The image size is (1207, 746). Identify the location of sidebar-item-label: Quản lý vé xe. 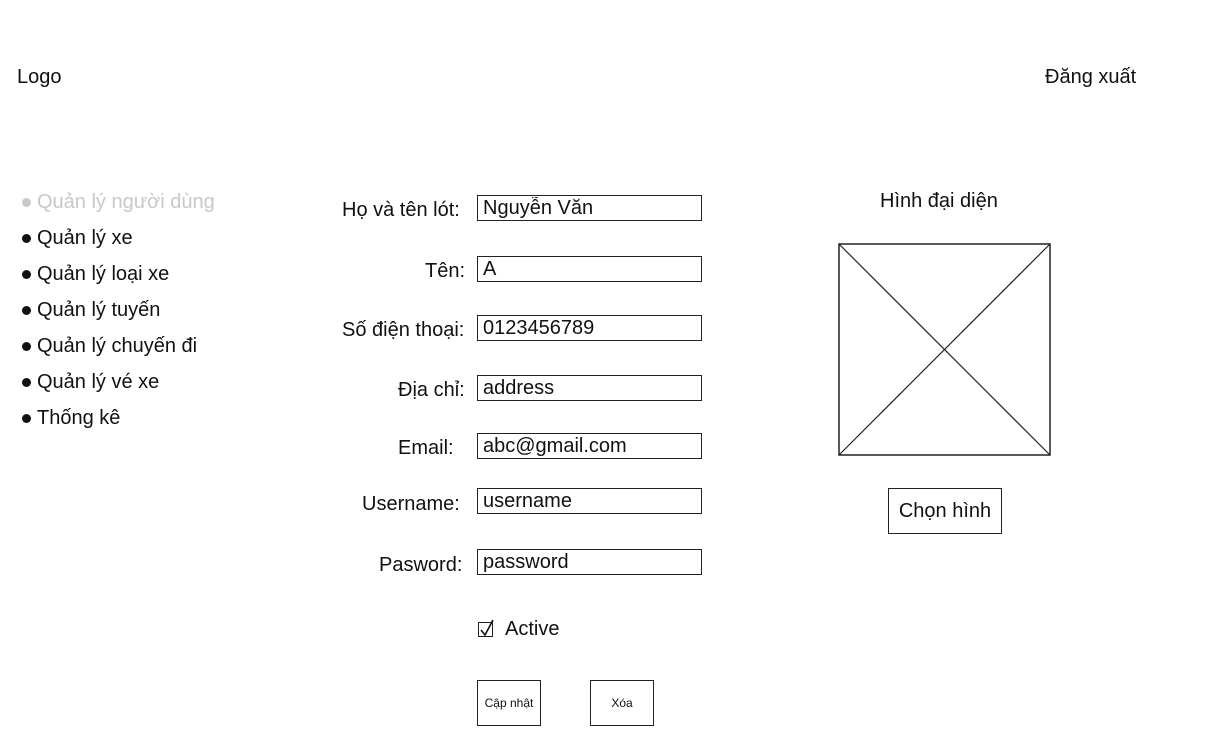
(98, 382).